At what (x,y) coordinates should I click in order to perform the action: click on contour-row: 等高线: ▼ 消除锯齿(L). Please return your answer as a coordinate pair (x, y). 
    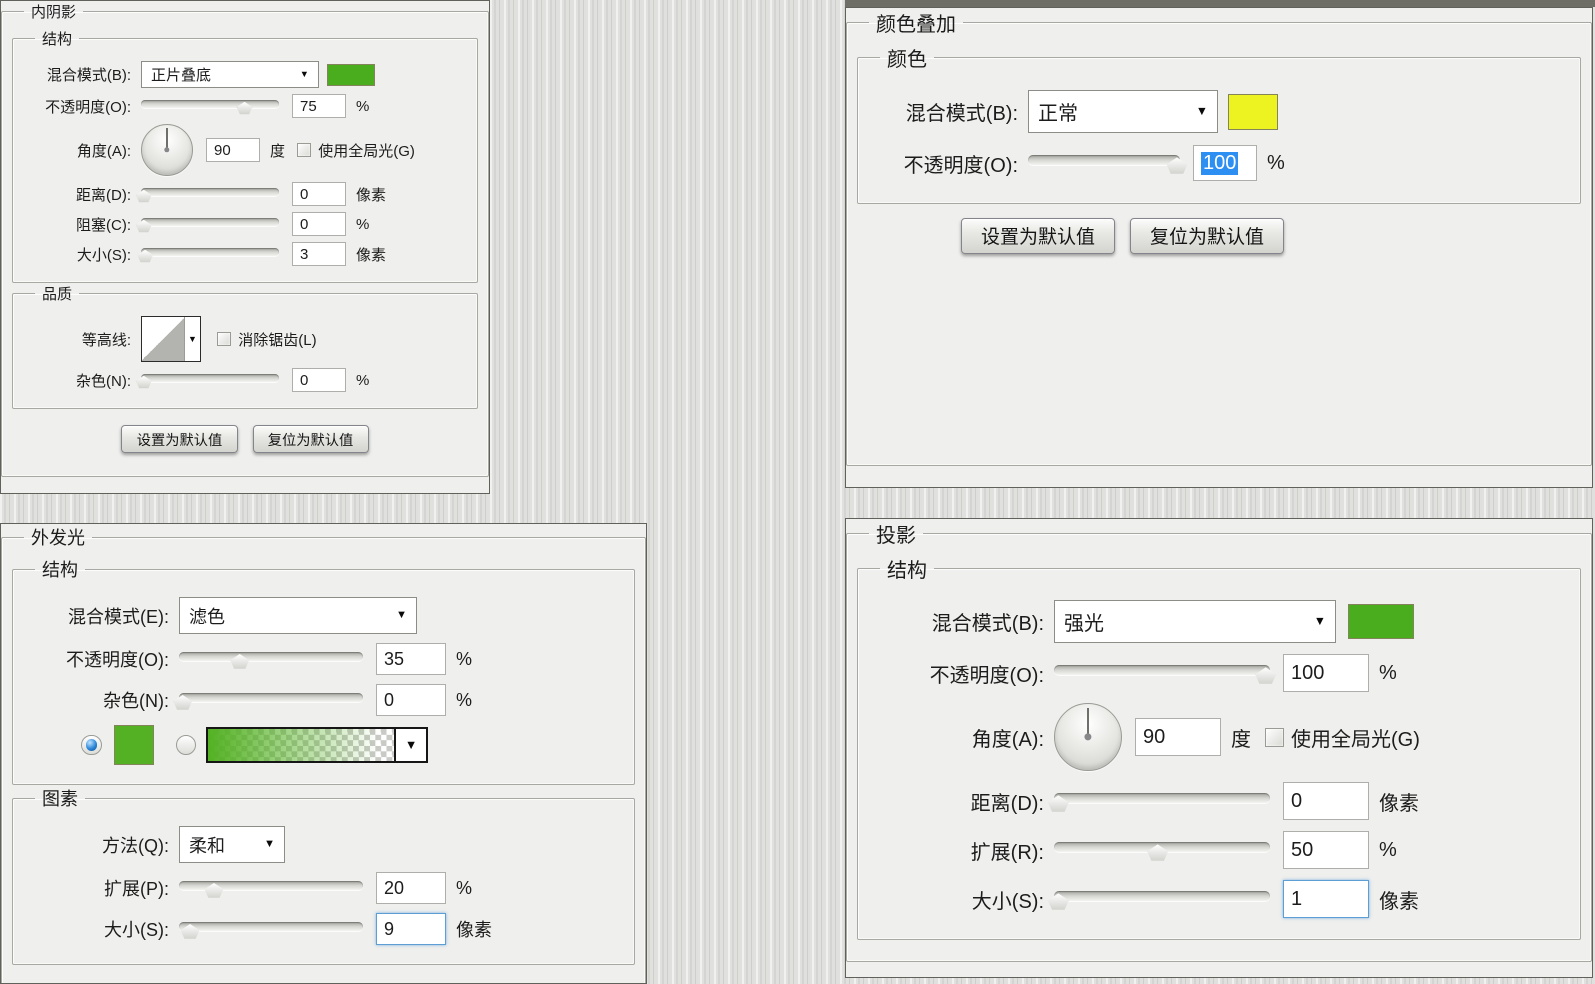
    Looking at the image, I should click on (245, 339).